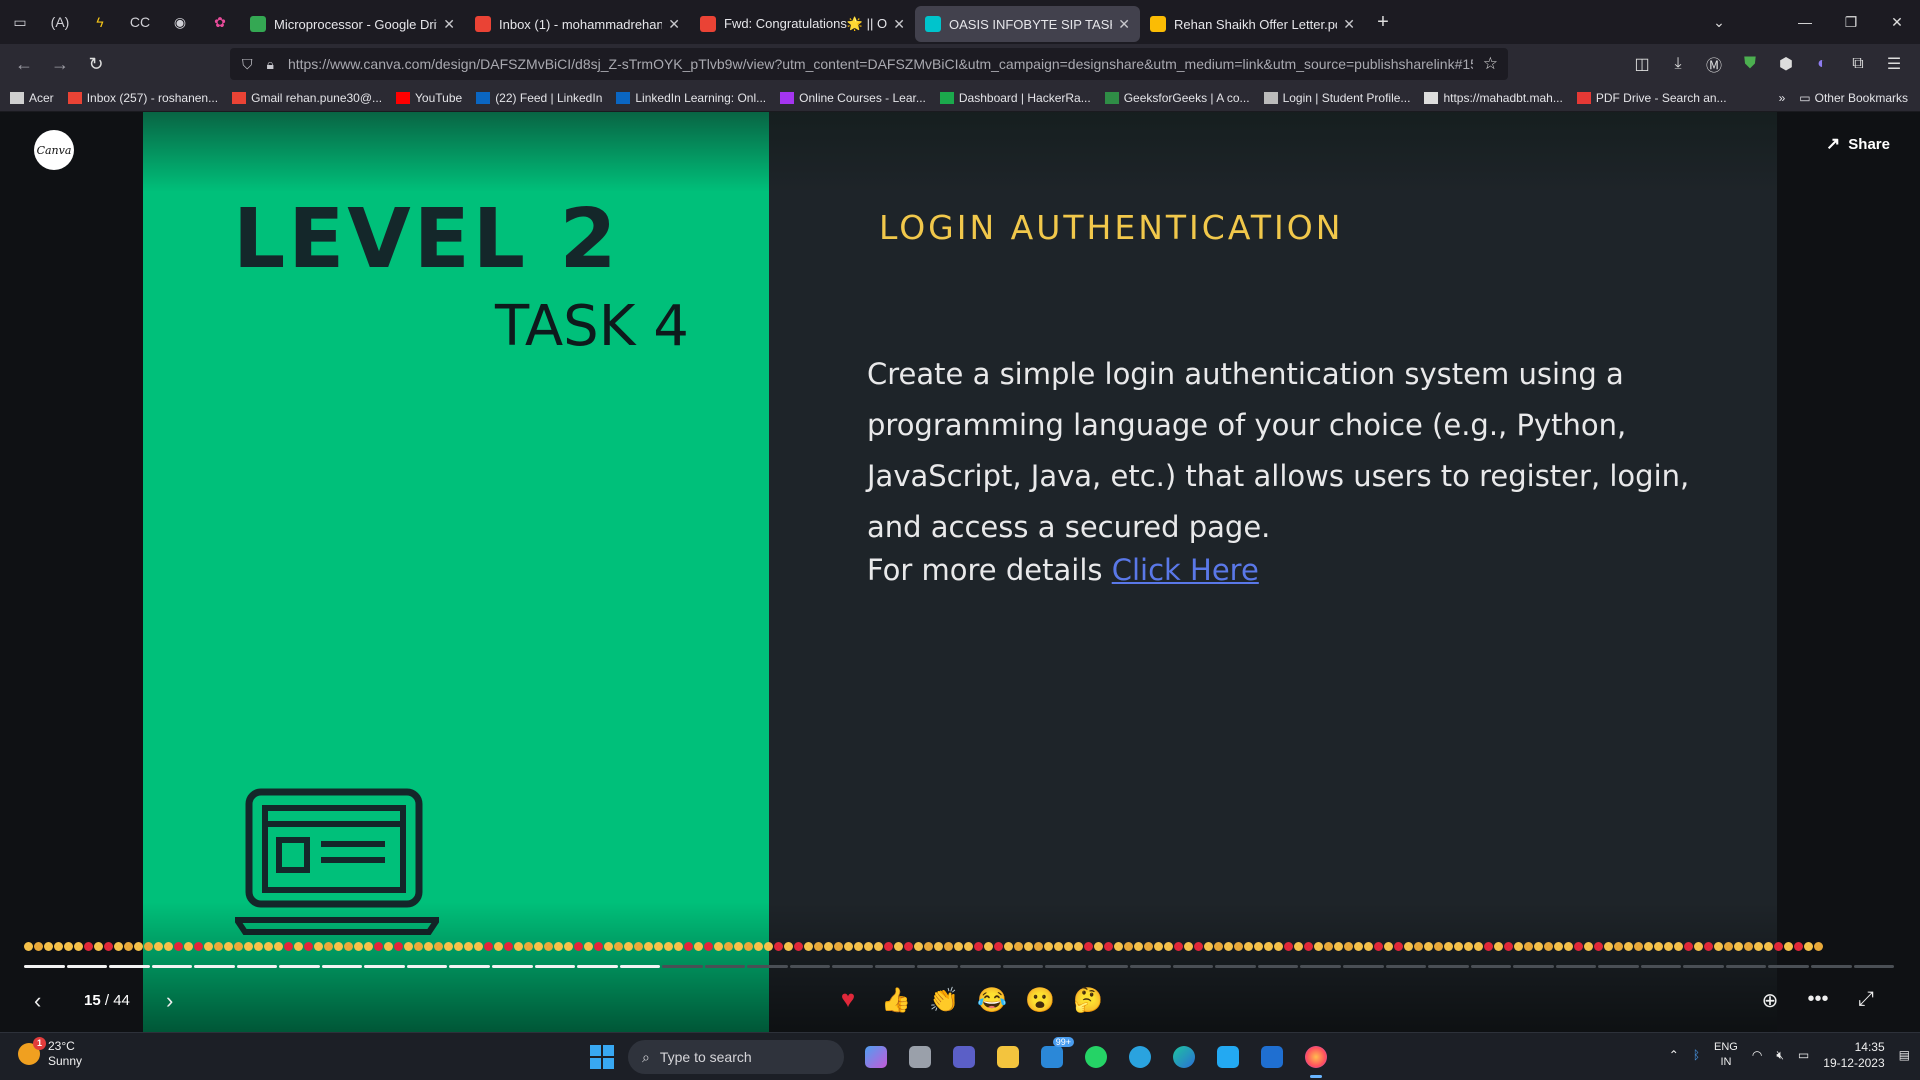 The image size is (1920, 1080). What do you see at coordinates (270, 64) in the screenshot?
I see `lock-icon: 🔒︎` at bounding box center [270, 64].